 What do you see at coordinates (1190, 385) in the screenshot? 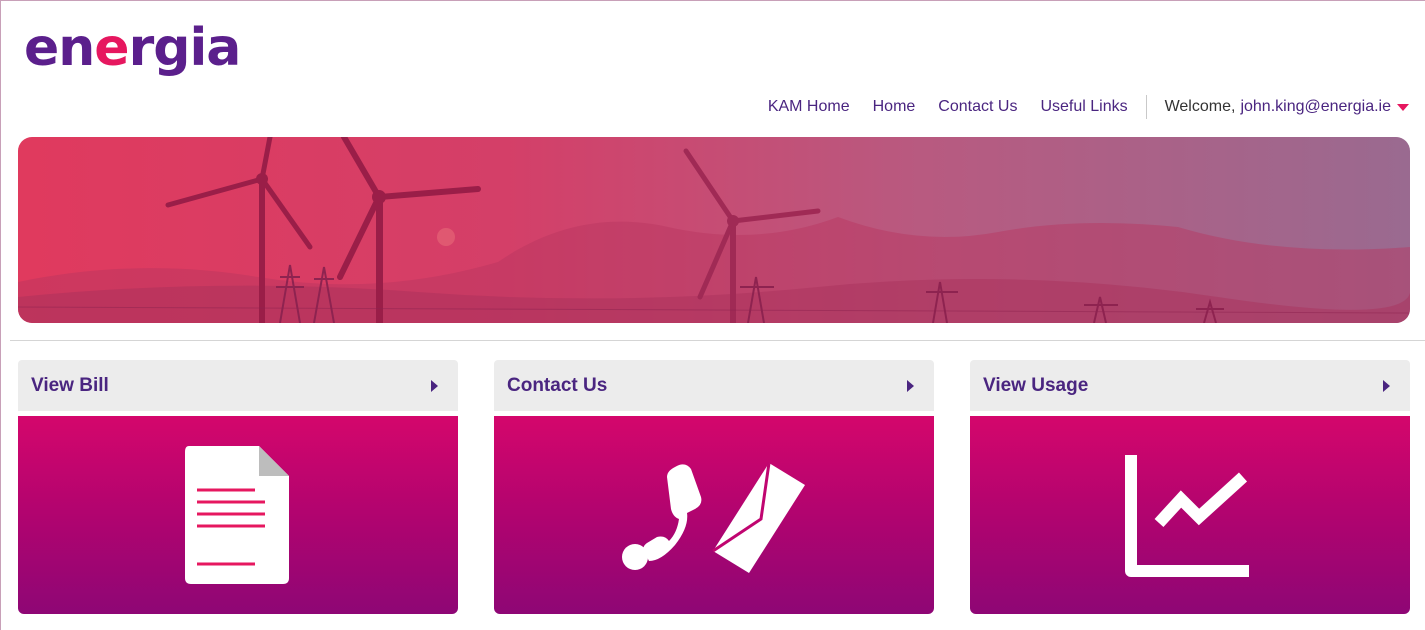
I see `view-usage-card-header: View Usage` at bounding box center [1190, 385].